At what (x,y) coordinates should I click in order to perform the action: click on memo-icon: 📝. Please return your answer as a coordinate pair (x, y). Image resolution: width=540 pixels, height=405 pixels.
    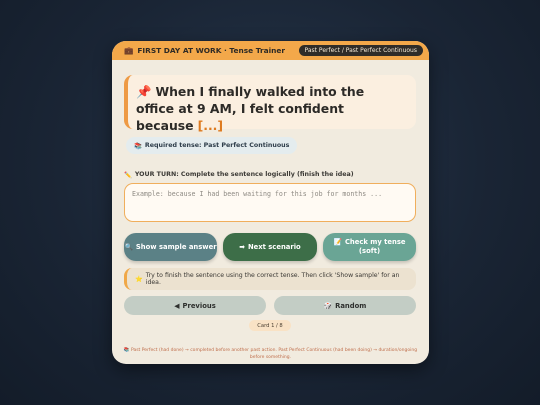
    Looking at the image, I should click on (337, 242).